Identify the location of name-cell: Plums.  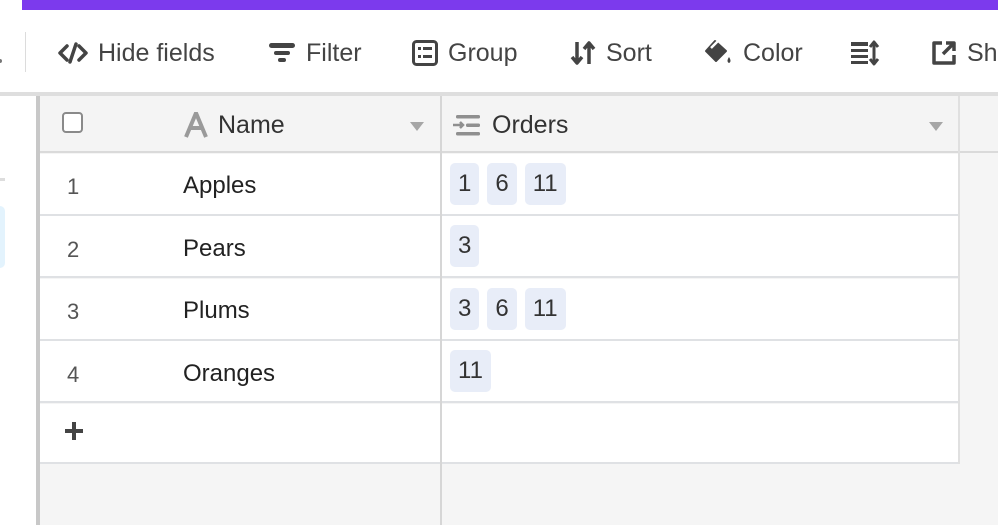
(216, 311).